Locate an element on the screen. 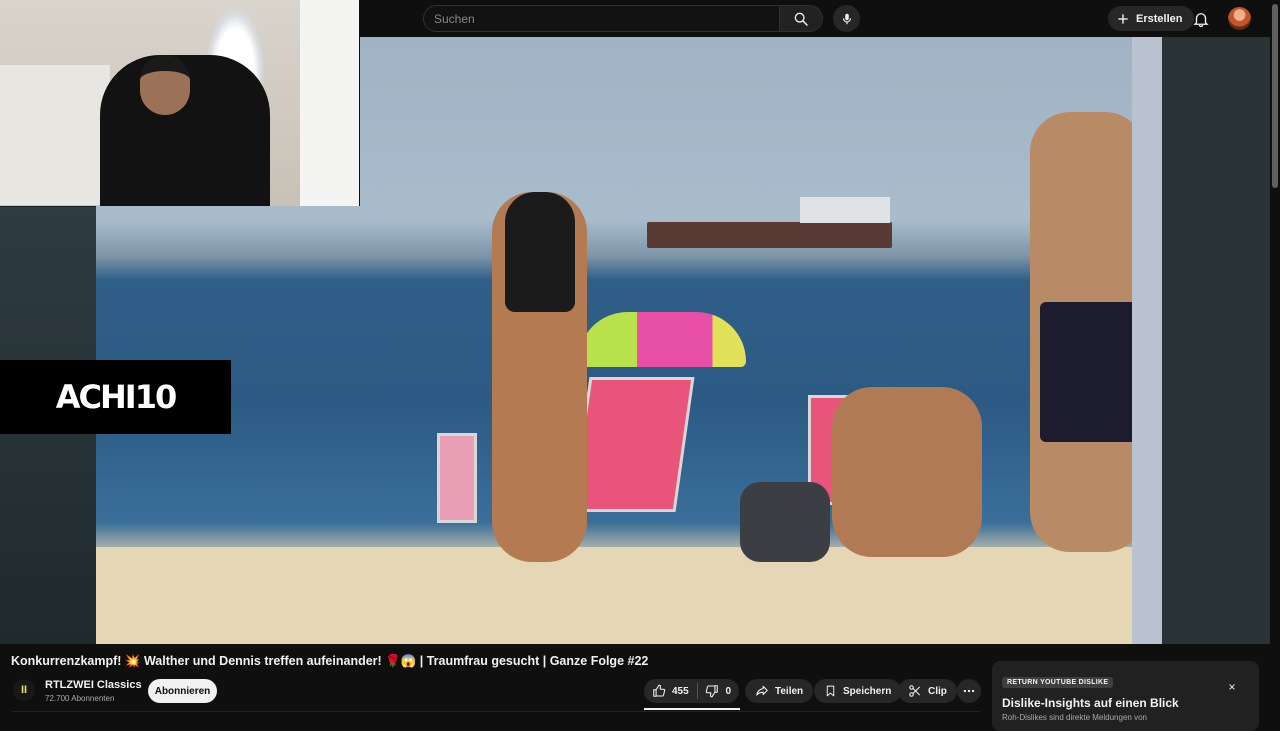  plus-icon is located at coordinates (1123, 18).